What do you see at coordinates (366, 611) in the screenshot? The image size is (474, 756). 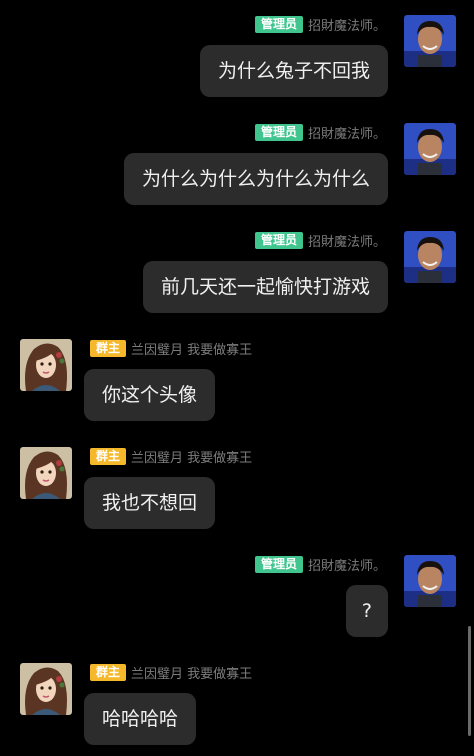 I see `message-bubble: ?` at bounding box center [366, 611].